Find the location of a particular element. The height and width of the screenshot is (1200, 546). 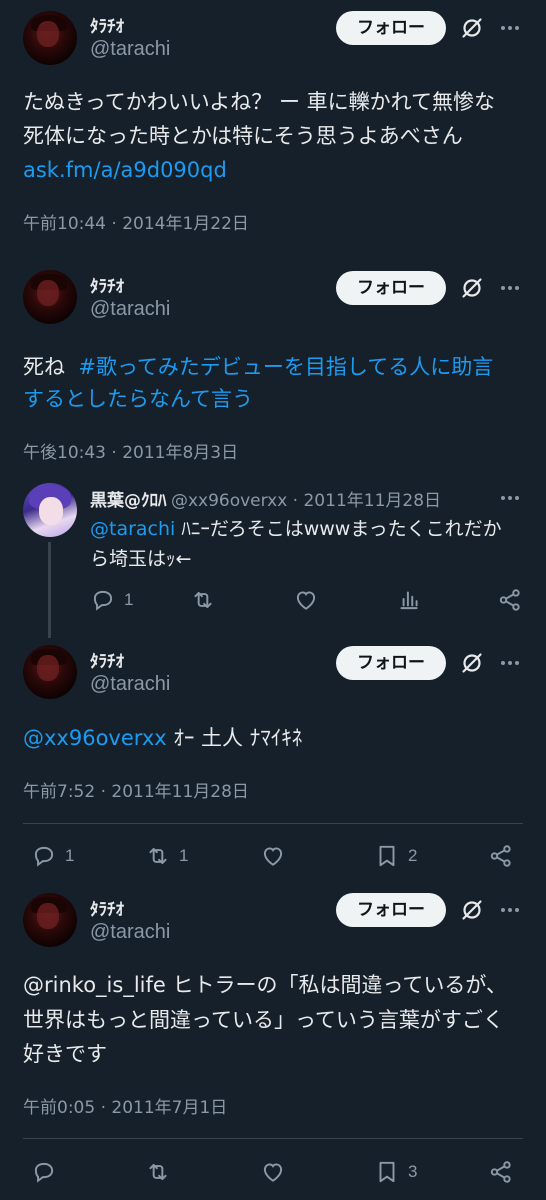

bookmark-button: 3 is located at coordinates (395, 1172).